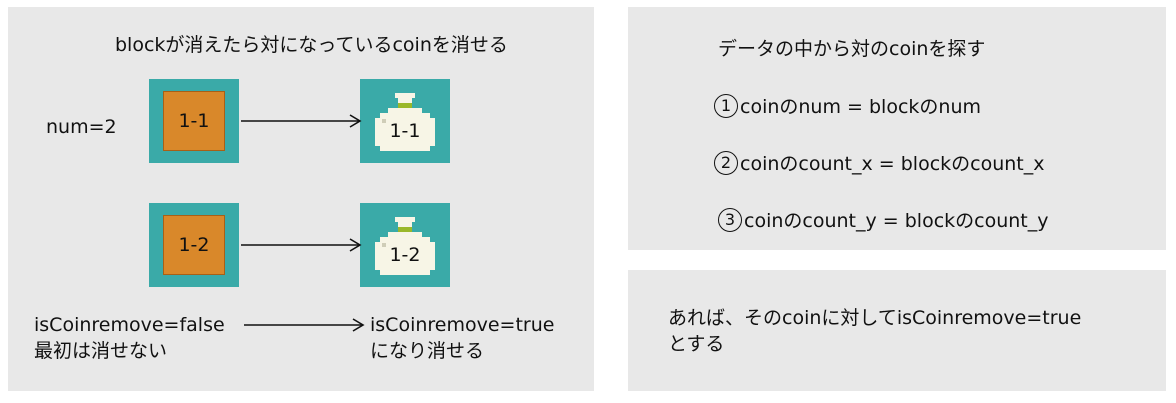 The width and height of the screenshot is (1176, 403). Describe the element at coordinates (860, 107) in the screenshot. I see `condition-1-text: coinのnum = blockのnum` at that location.